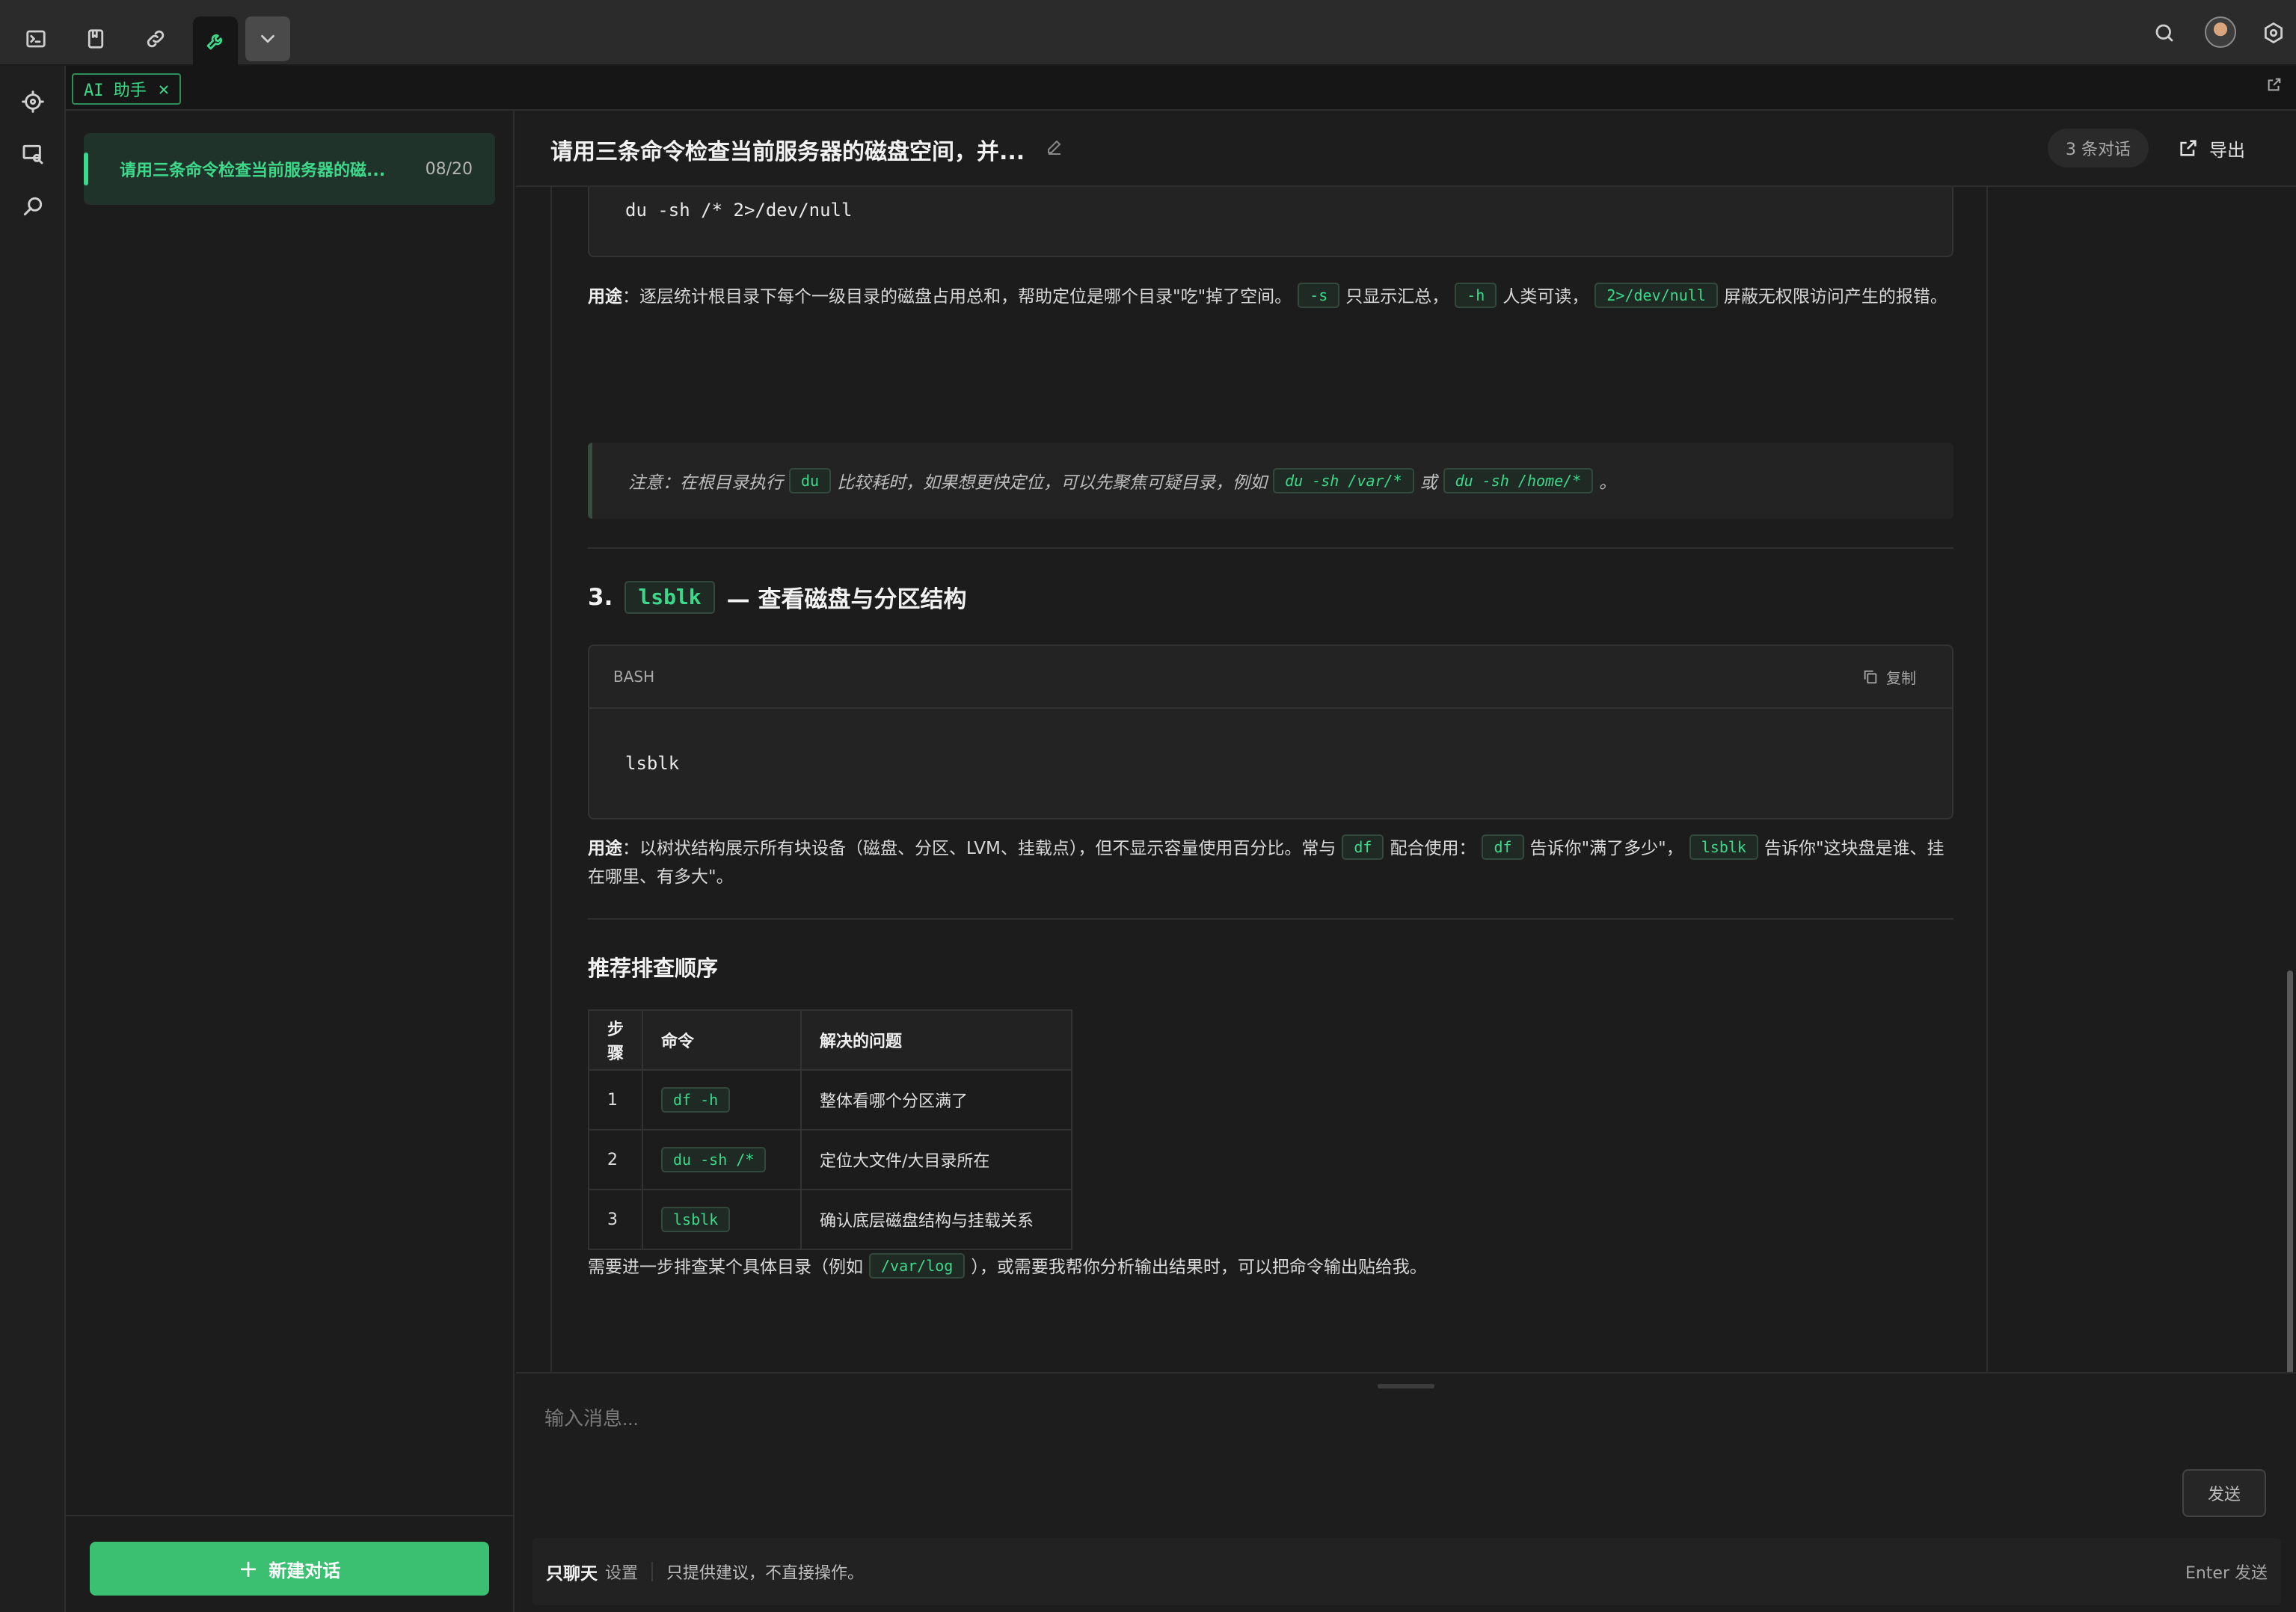 The image size is (2296, 1612). I want to click on table-cell: df -h, so click(722, 1099).